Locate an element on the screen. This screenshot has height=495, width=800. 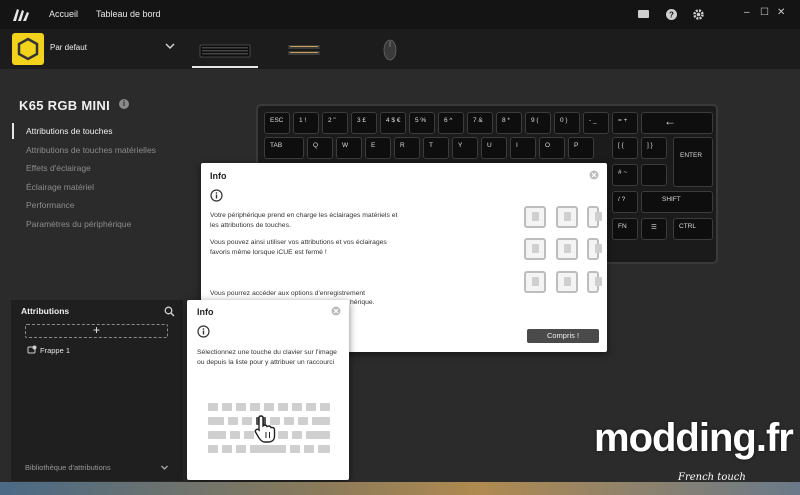
info-dialog-title: Info is located at coordinates (218, 176).